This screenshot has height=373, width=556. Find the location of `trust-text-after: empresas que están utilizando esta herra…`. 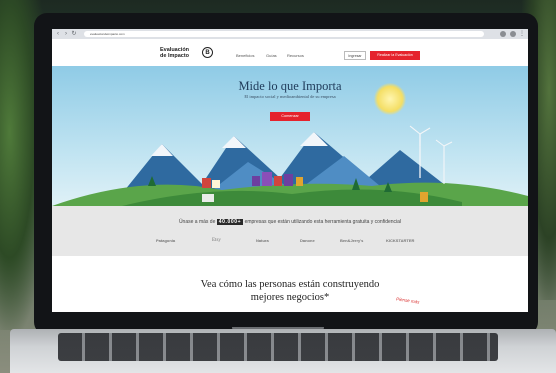

trust-text-after: empresas que están utilizando esta herra… is located at coordinates (323, 222).